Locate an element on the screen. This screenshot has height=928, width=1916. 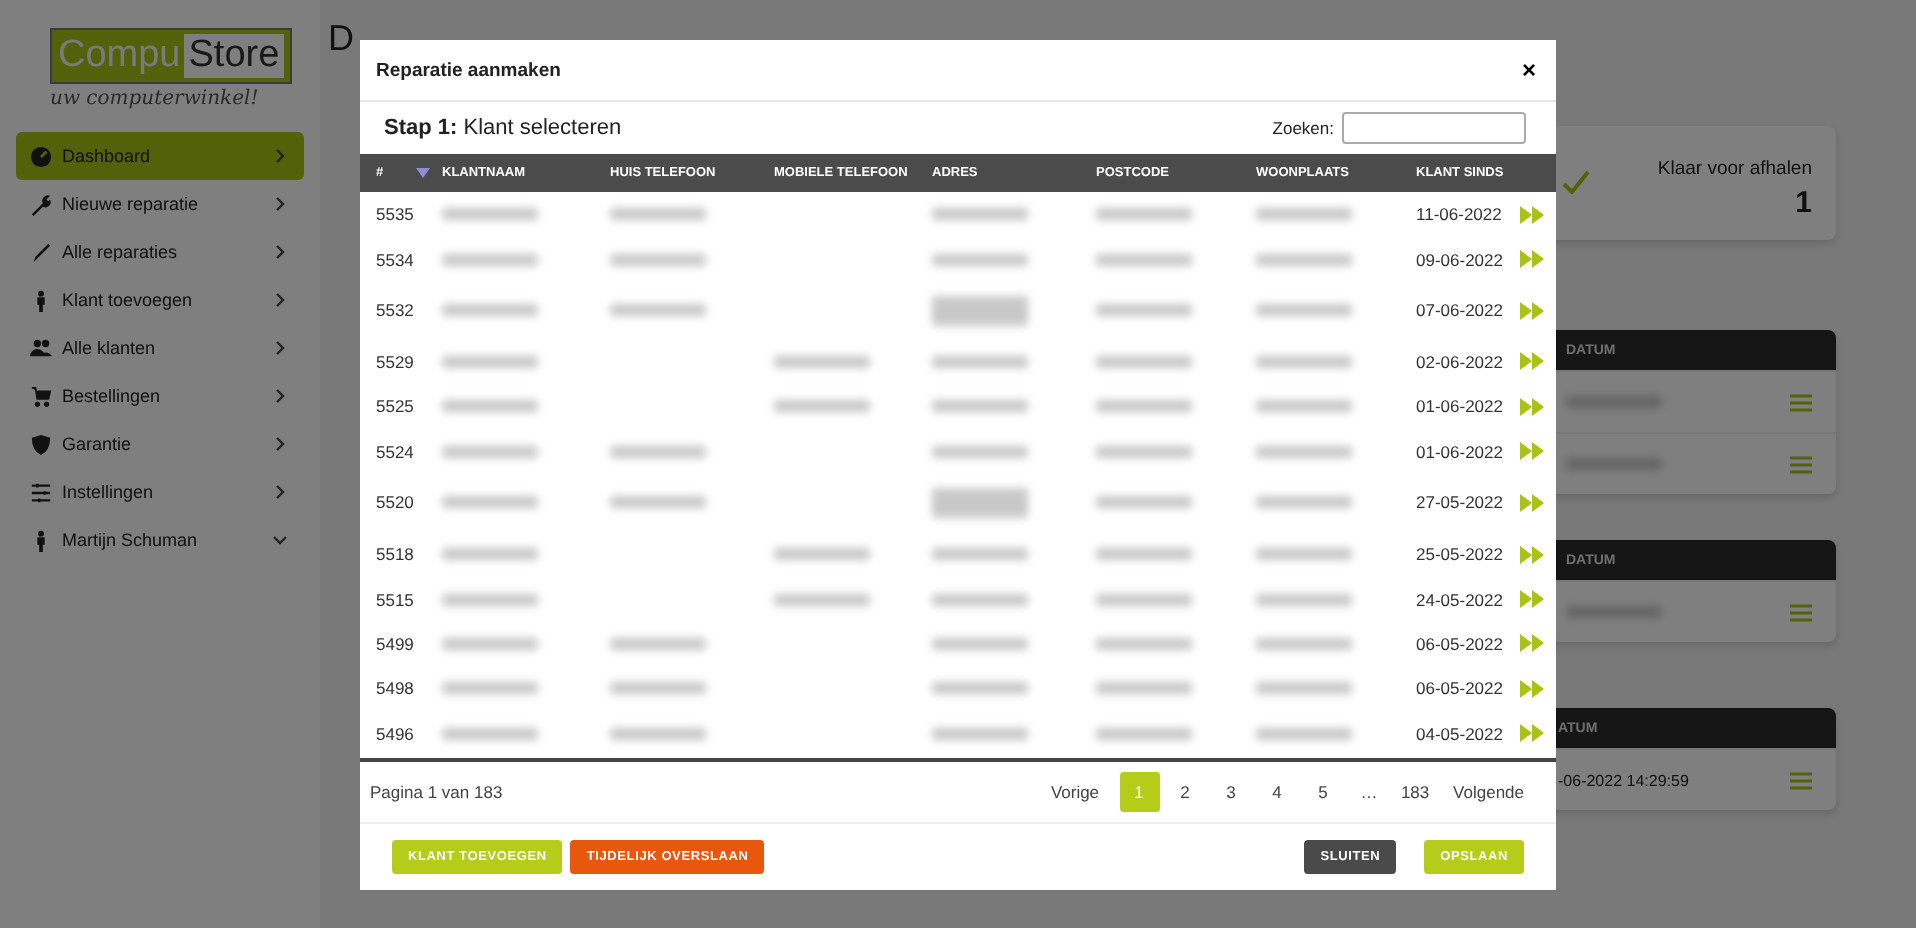
sidebar-item: Instellingen is located at coordinates (160, 492).